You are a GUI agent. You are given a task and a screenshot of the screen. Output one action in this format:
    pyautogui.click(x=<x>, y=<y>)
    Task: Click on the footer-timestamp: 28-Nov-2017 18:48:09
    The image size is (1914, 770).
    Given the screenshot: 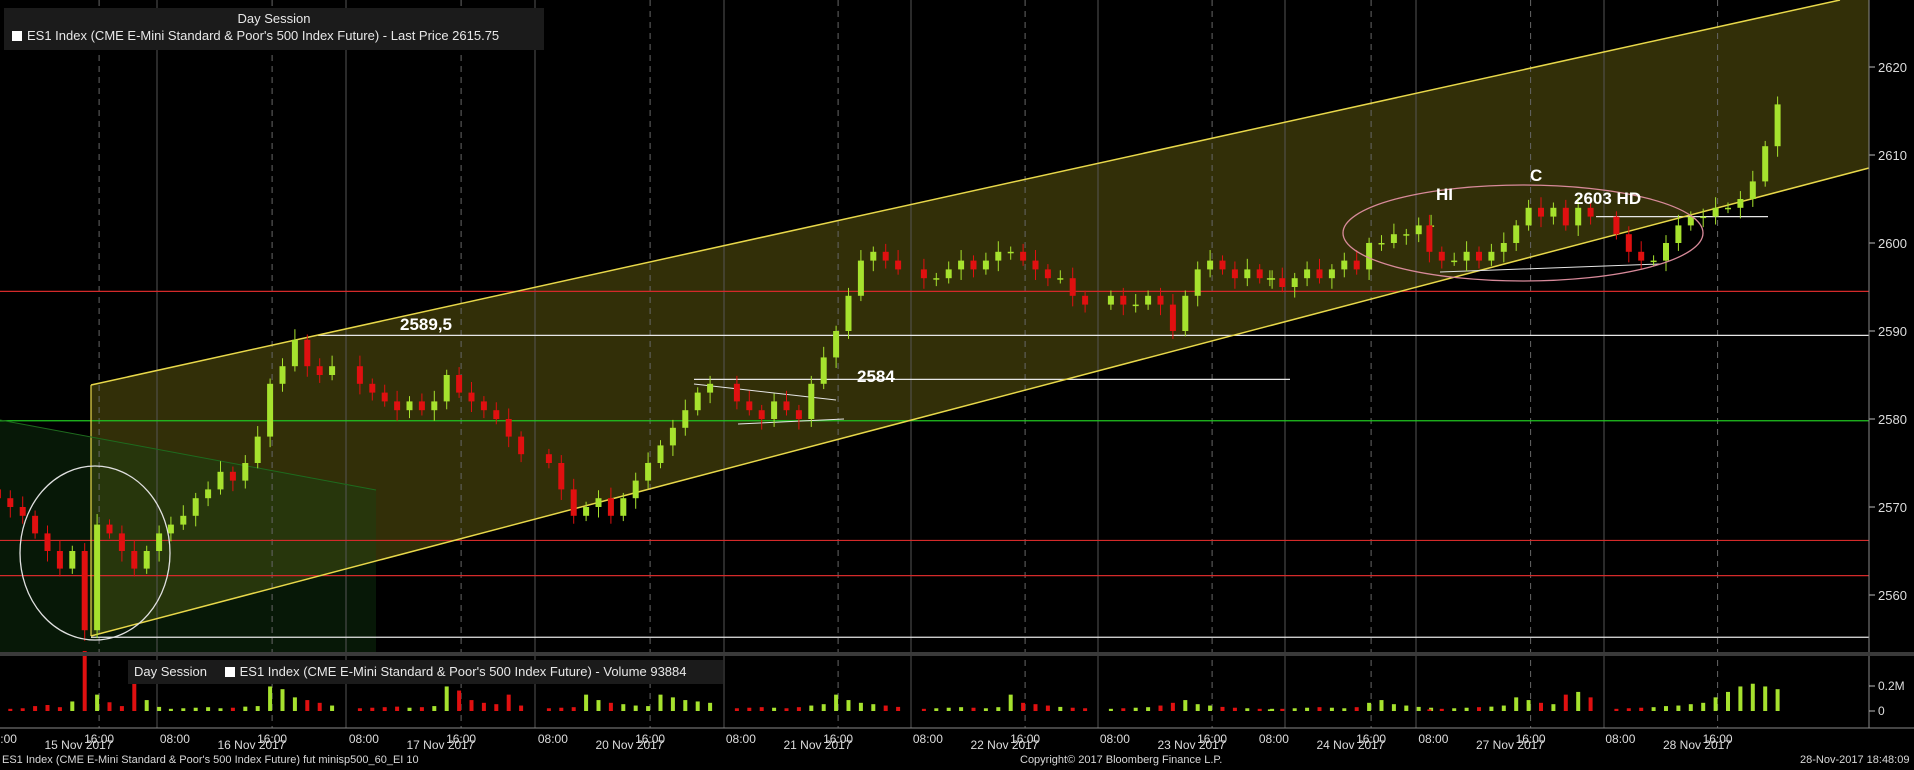 What is the action you would take?
    pyautogui.click(x=1855, y=760)
    